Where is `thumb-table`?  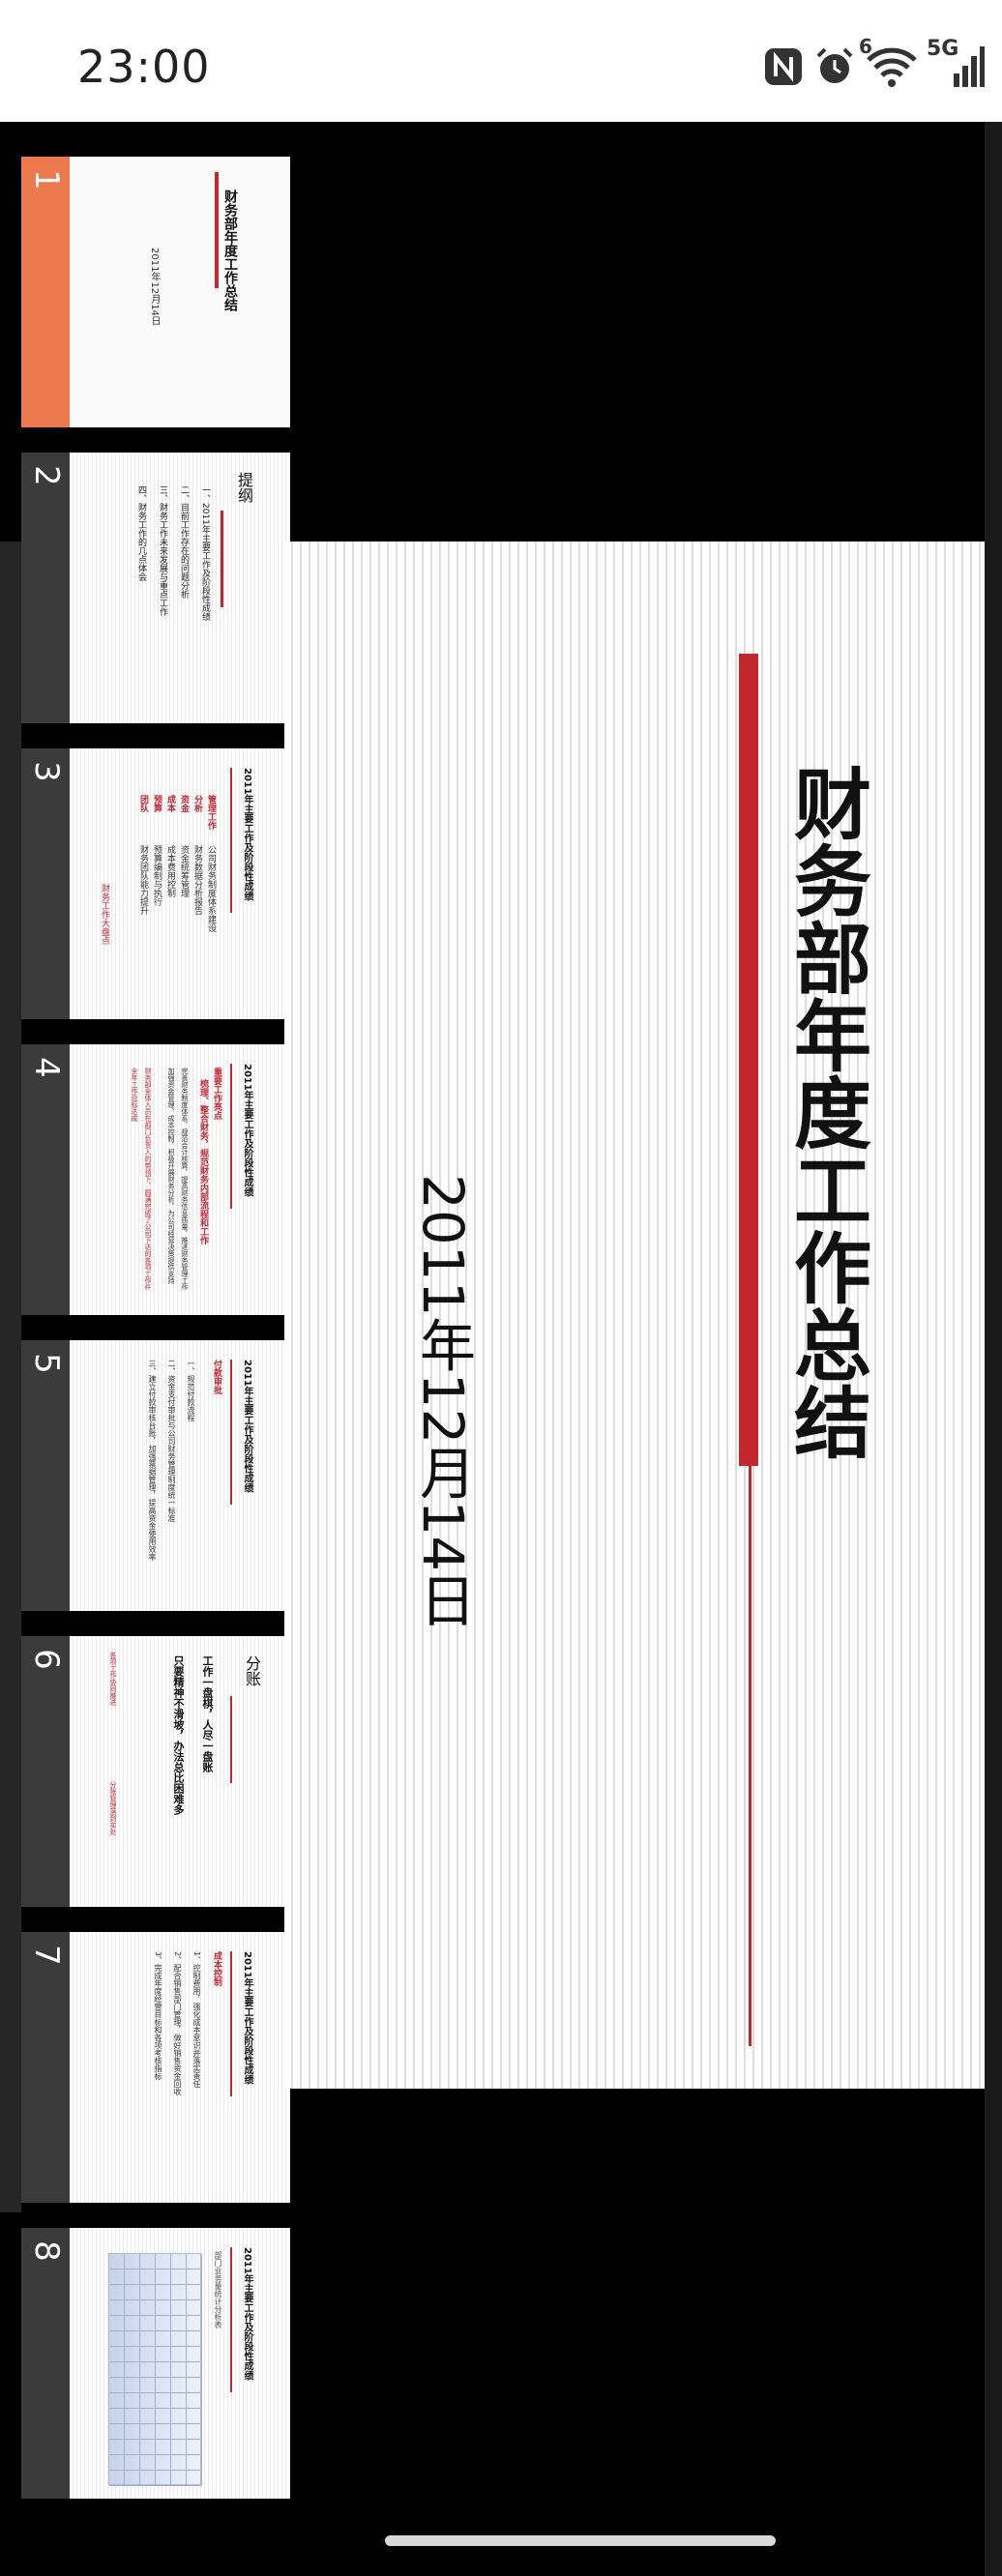 thumb-table is located at coordinates (155, 2369).